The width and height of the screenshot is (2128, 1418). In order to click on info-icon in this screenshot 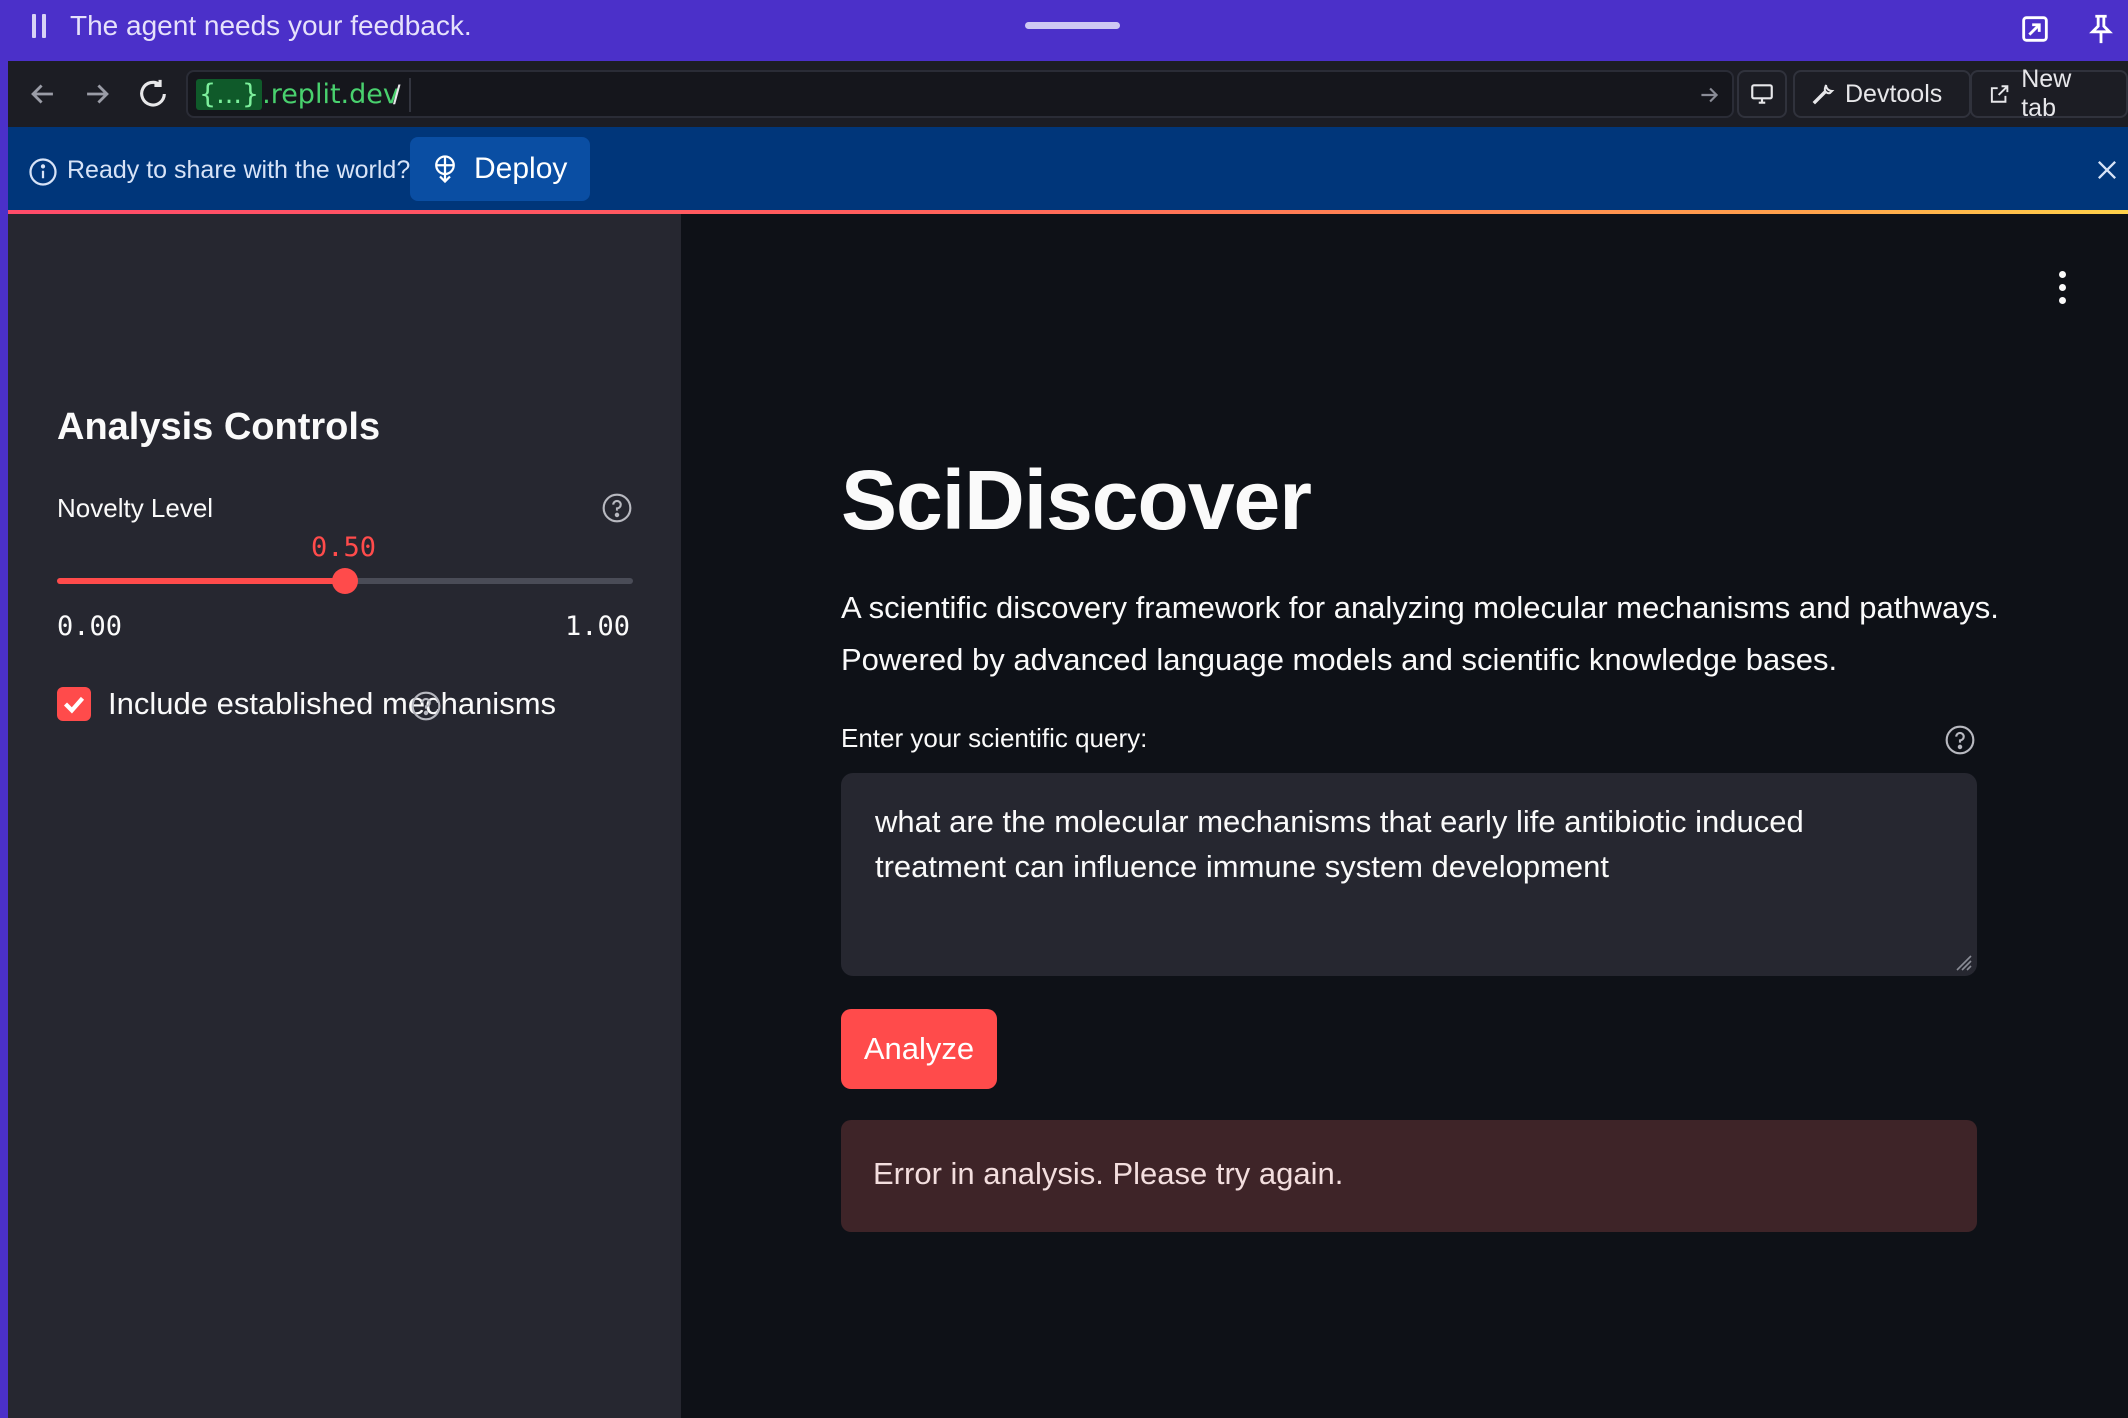, I will do `click(43, 172)`.